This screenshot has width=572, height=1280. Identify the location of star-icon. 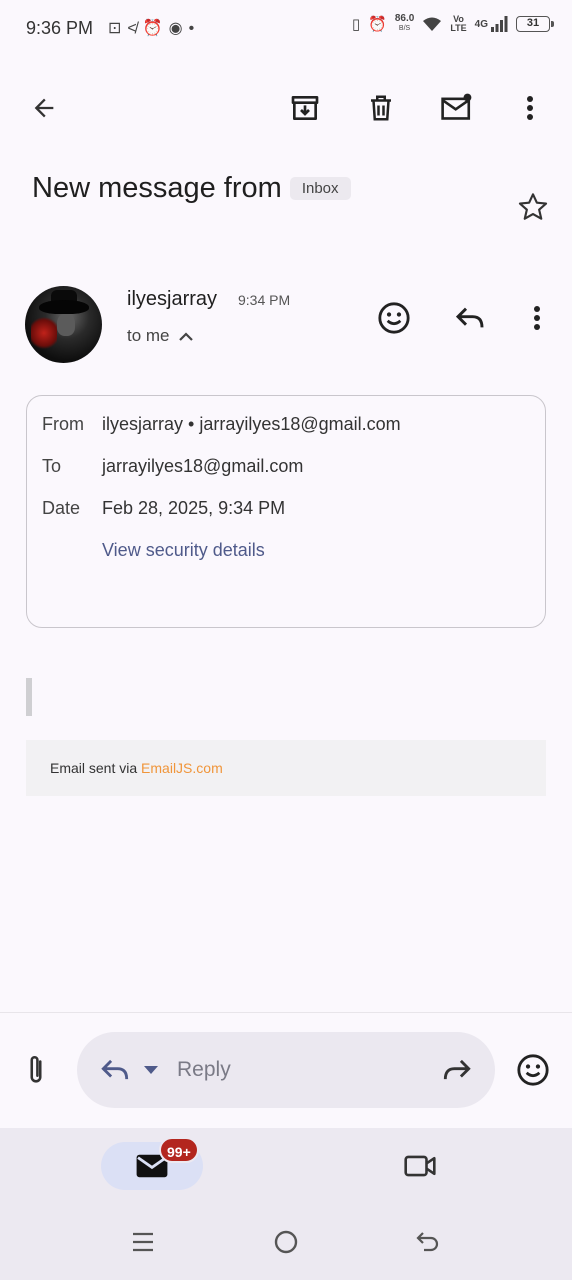
(533, 206).